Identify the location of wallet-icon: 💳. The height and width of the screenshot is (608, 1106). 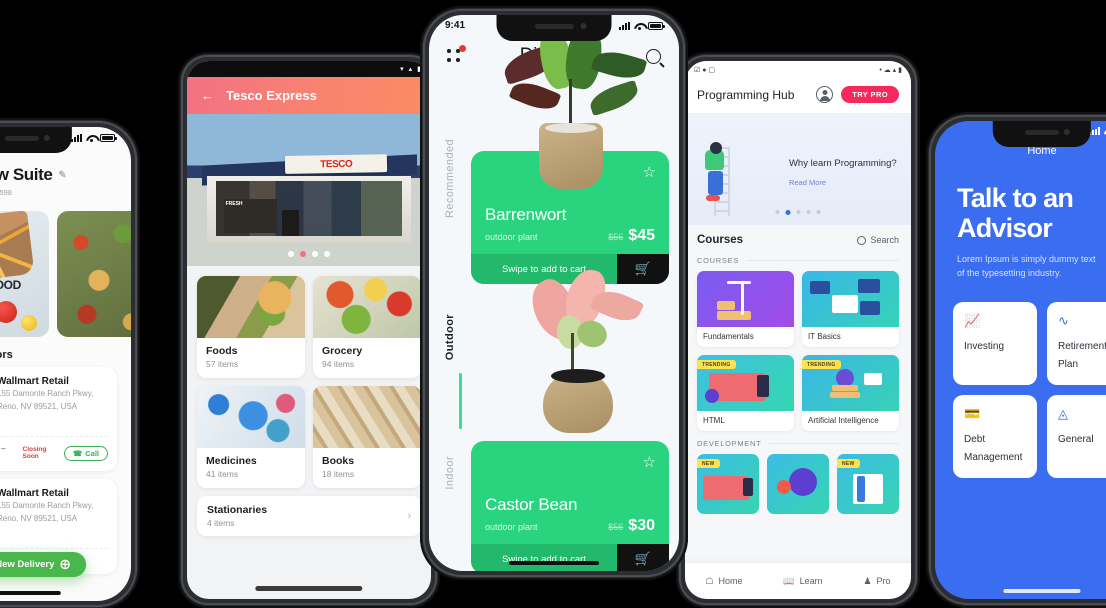
(972, 414).